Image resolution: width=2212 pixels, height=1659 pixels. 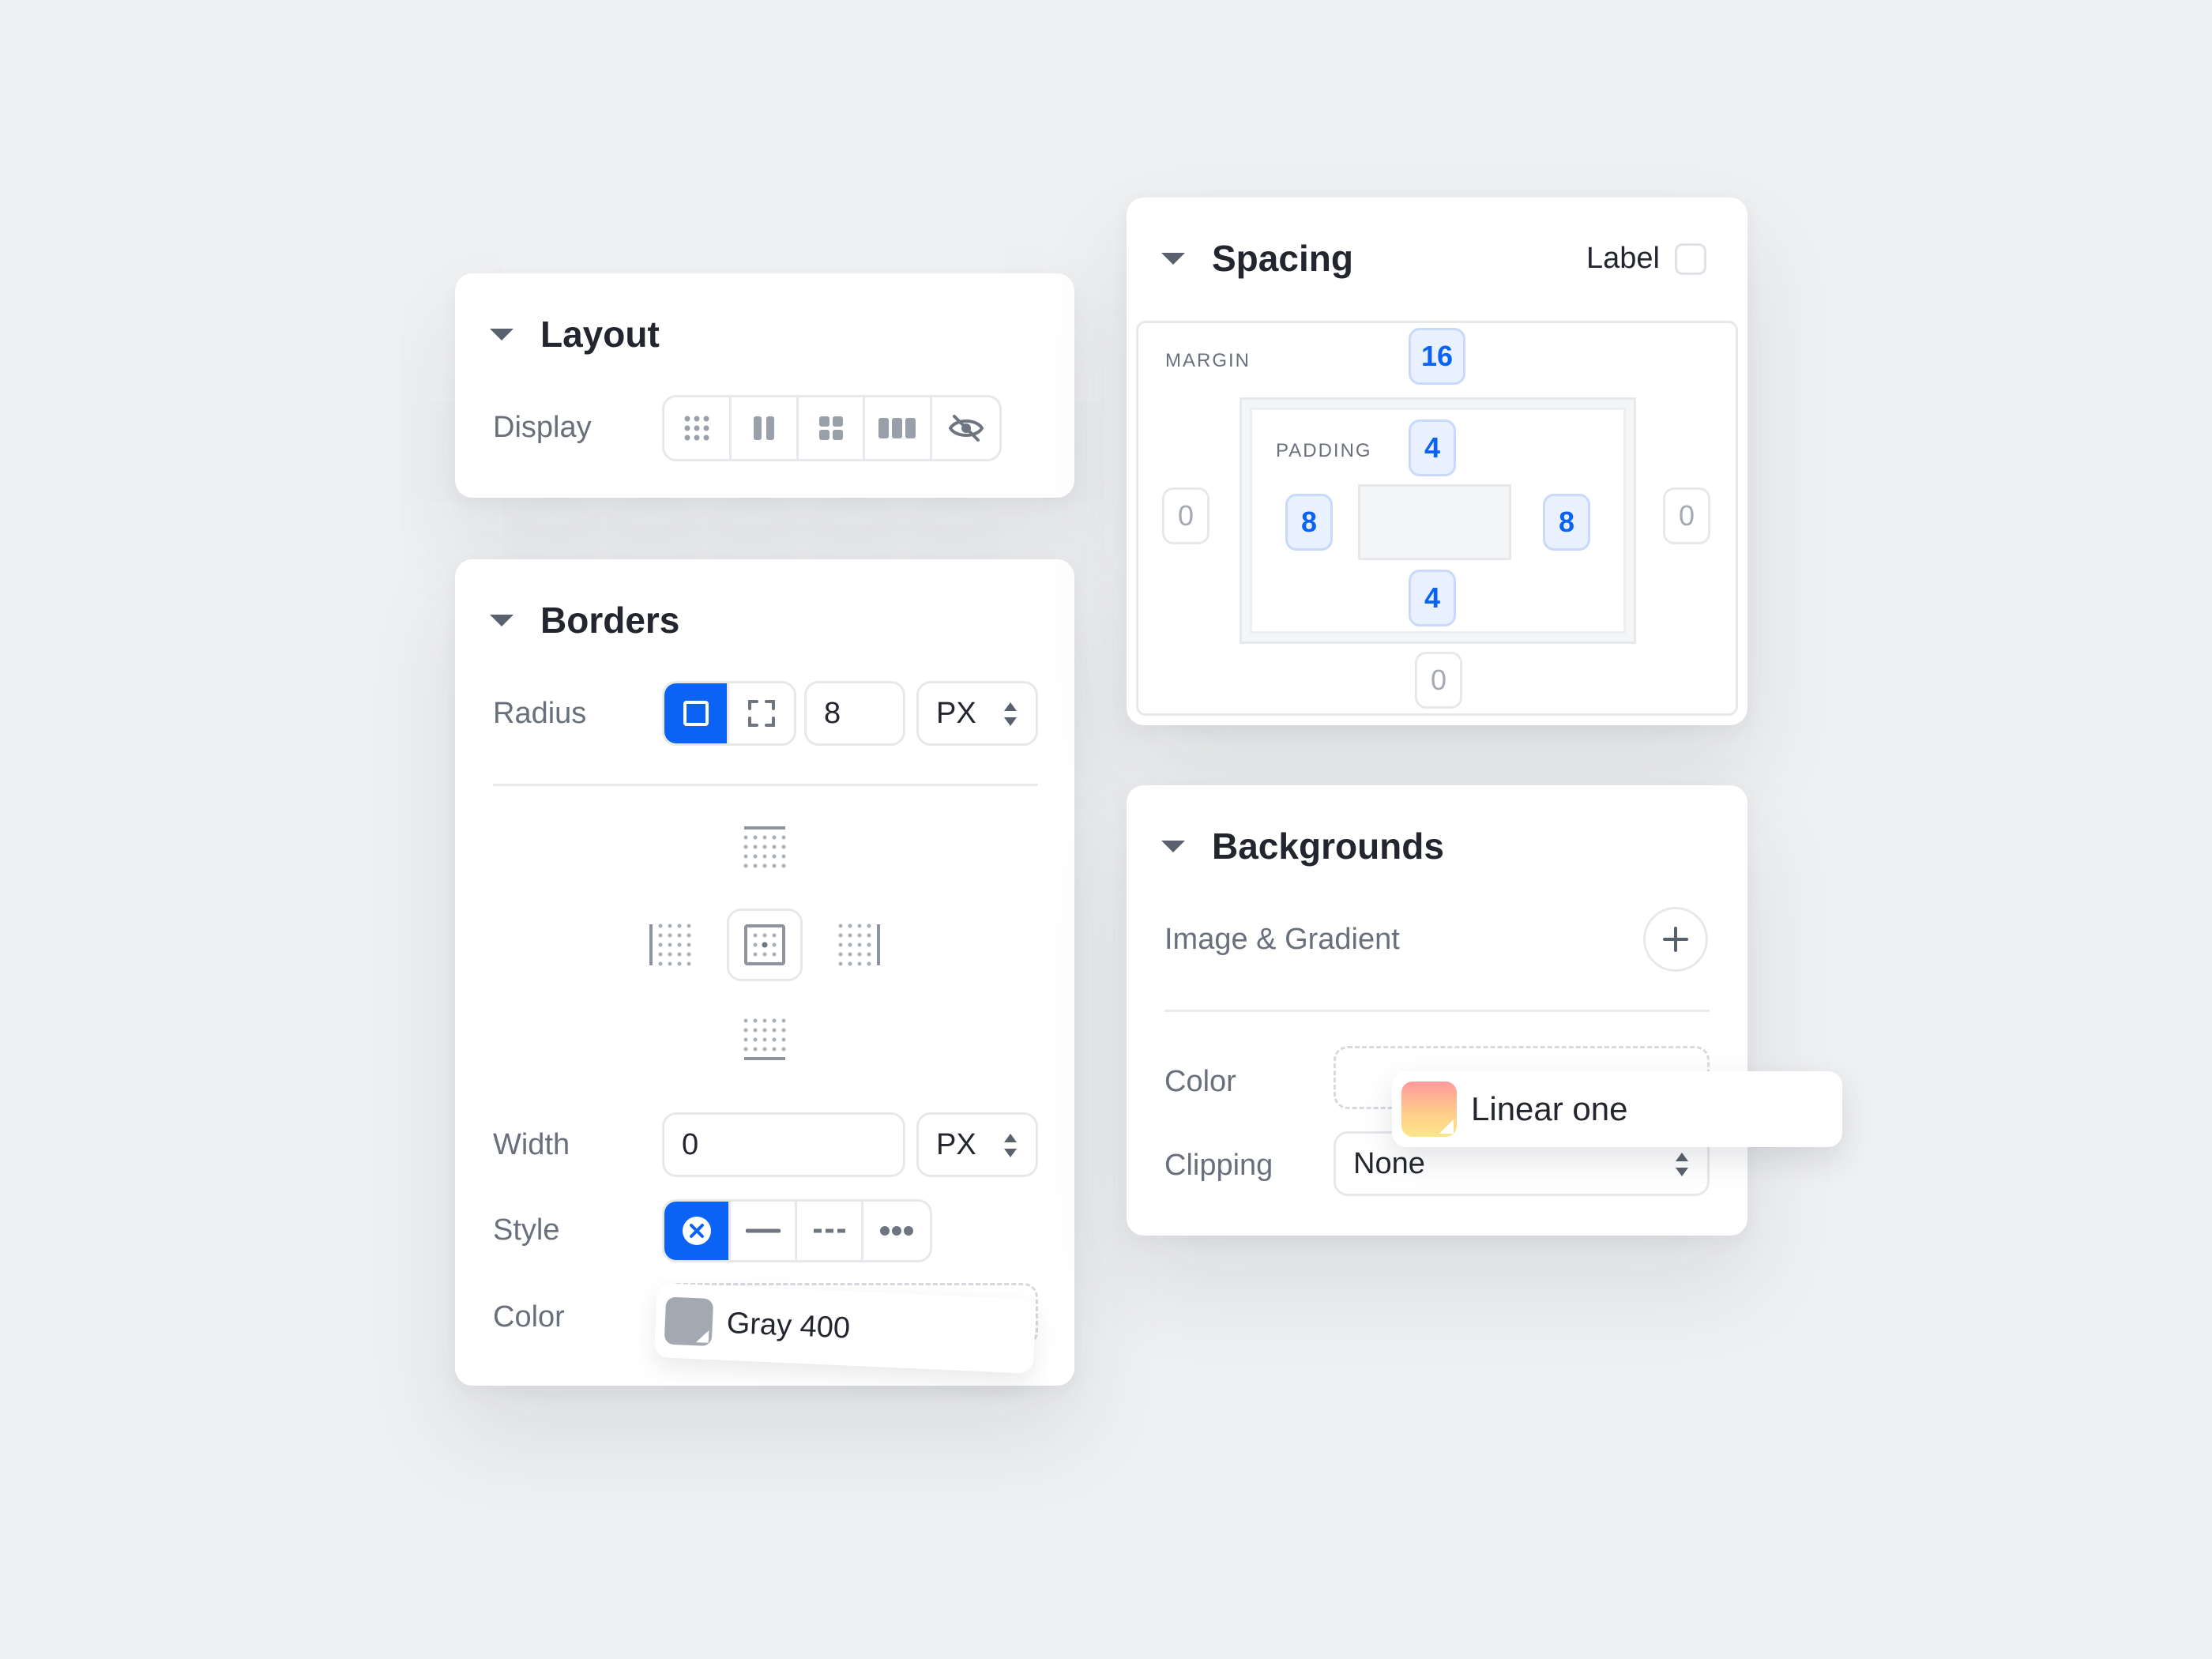 I want to click on dotted-line-icon, so click(x=897, y=1231).